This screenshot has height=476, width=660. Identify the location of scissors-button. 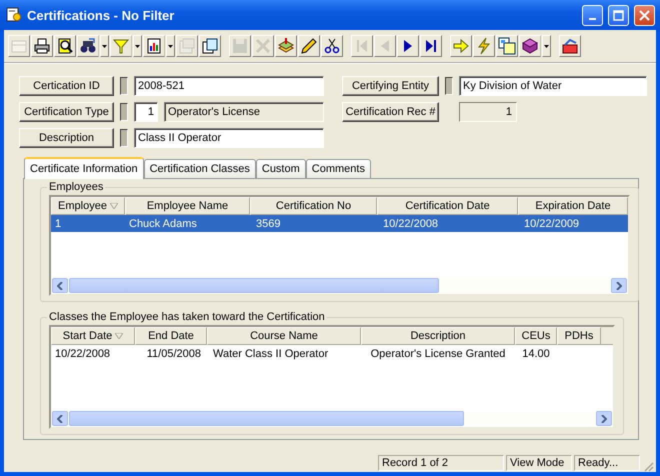
(332, 46).